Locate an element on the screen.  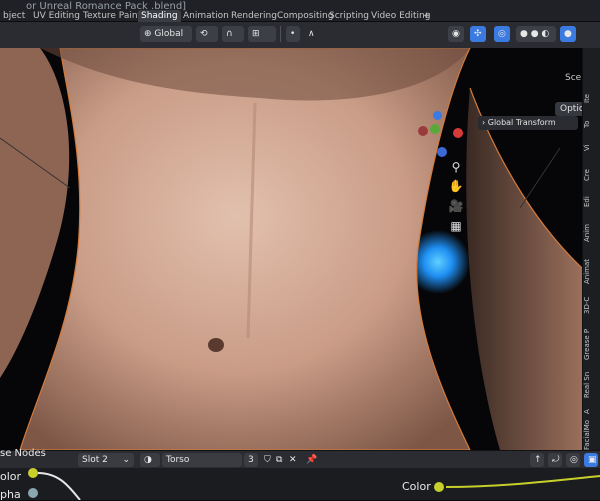
tab-object-mode: bject is located at coordinates (14, 16).